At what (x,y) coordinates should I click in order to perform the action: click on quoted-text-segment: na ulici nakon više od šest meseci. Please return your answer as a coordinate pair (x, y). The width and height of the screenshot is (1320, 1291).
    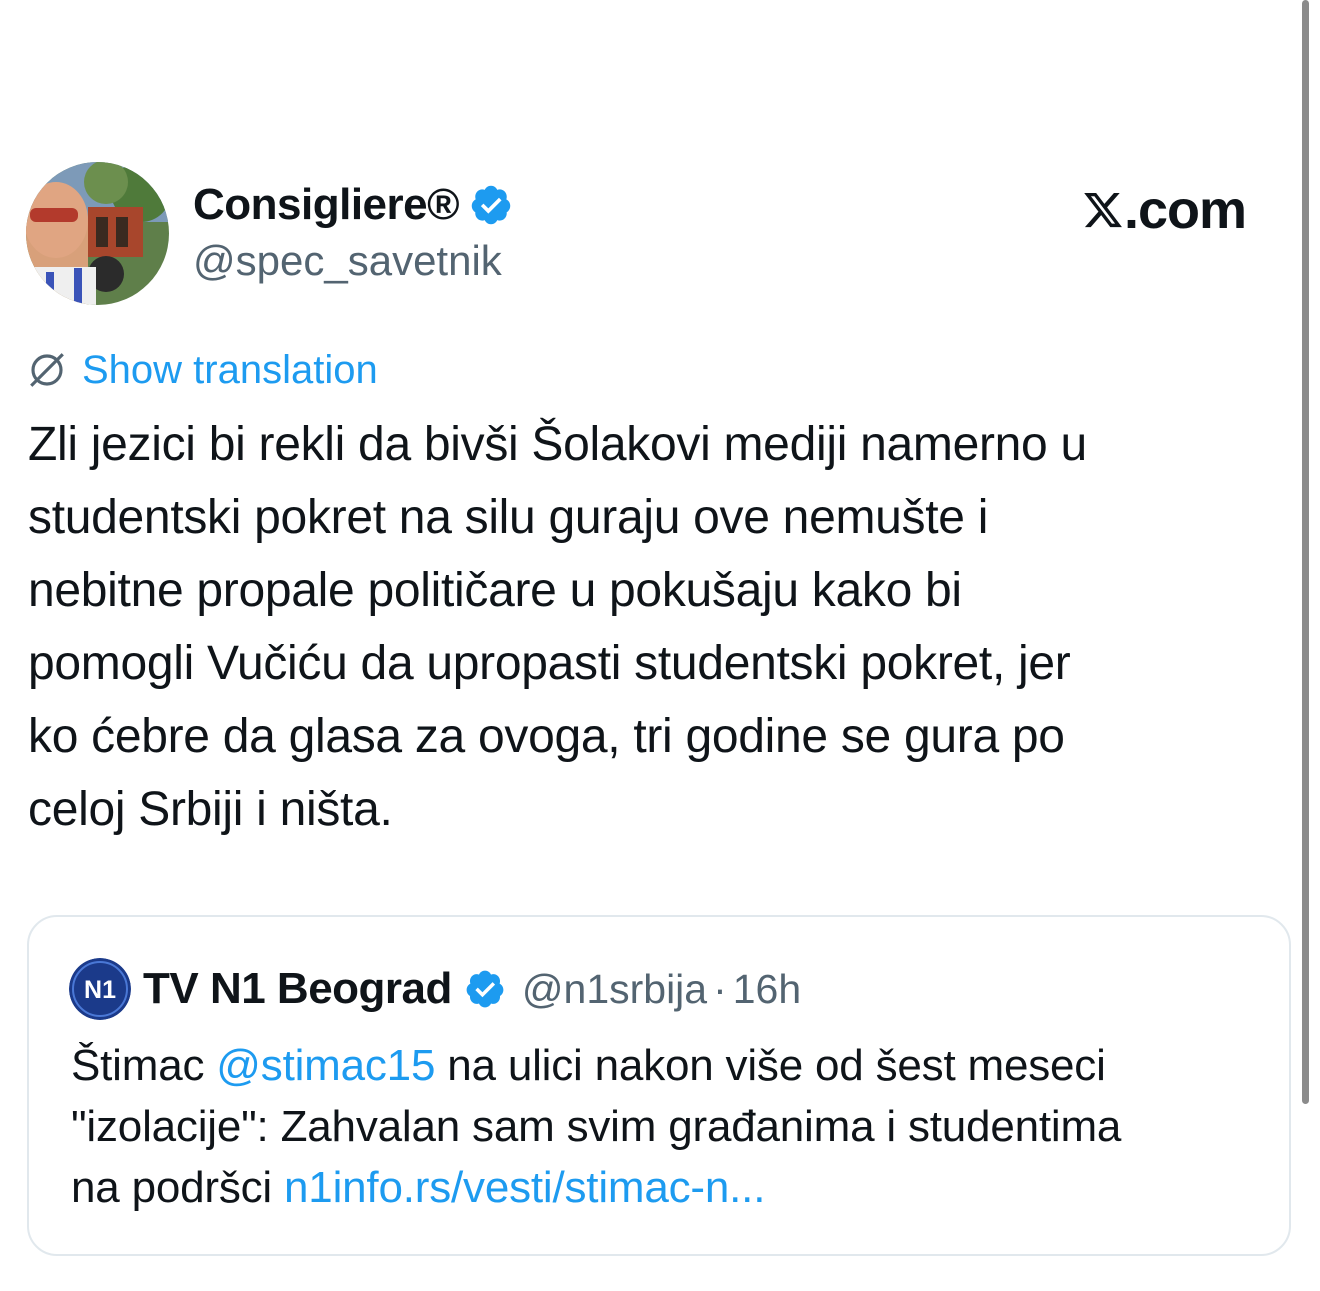
    Looking at the image, I should click on (770, 1065).